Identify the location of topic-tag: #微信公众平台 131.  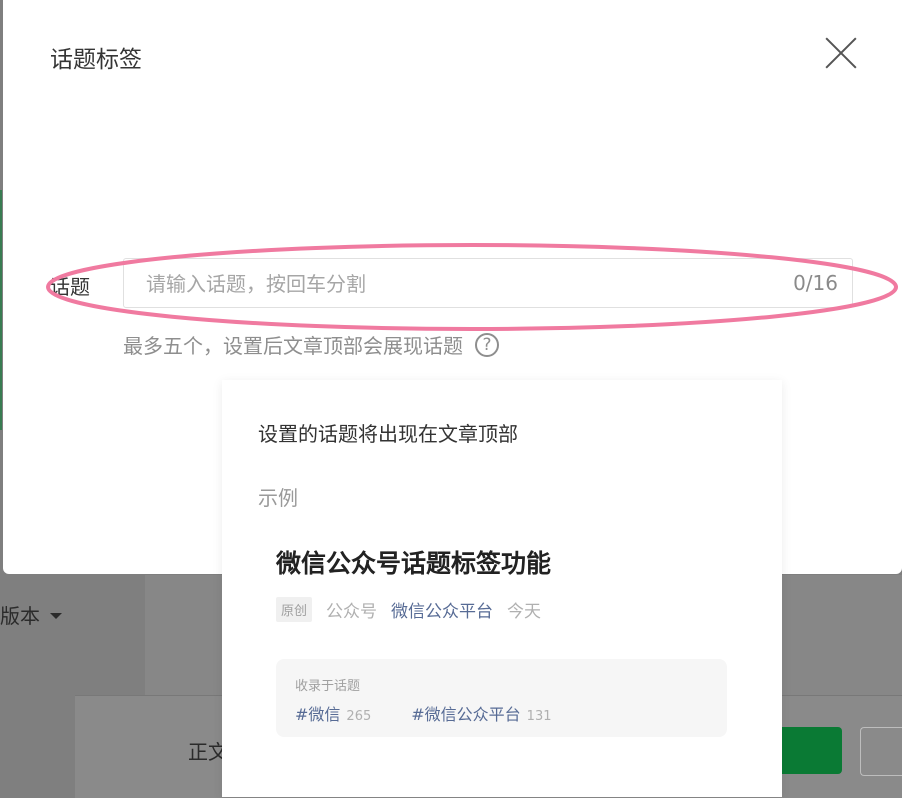
(481, 713).